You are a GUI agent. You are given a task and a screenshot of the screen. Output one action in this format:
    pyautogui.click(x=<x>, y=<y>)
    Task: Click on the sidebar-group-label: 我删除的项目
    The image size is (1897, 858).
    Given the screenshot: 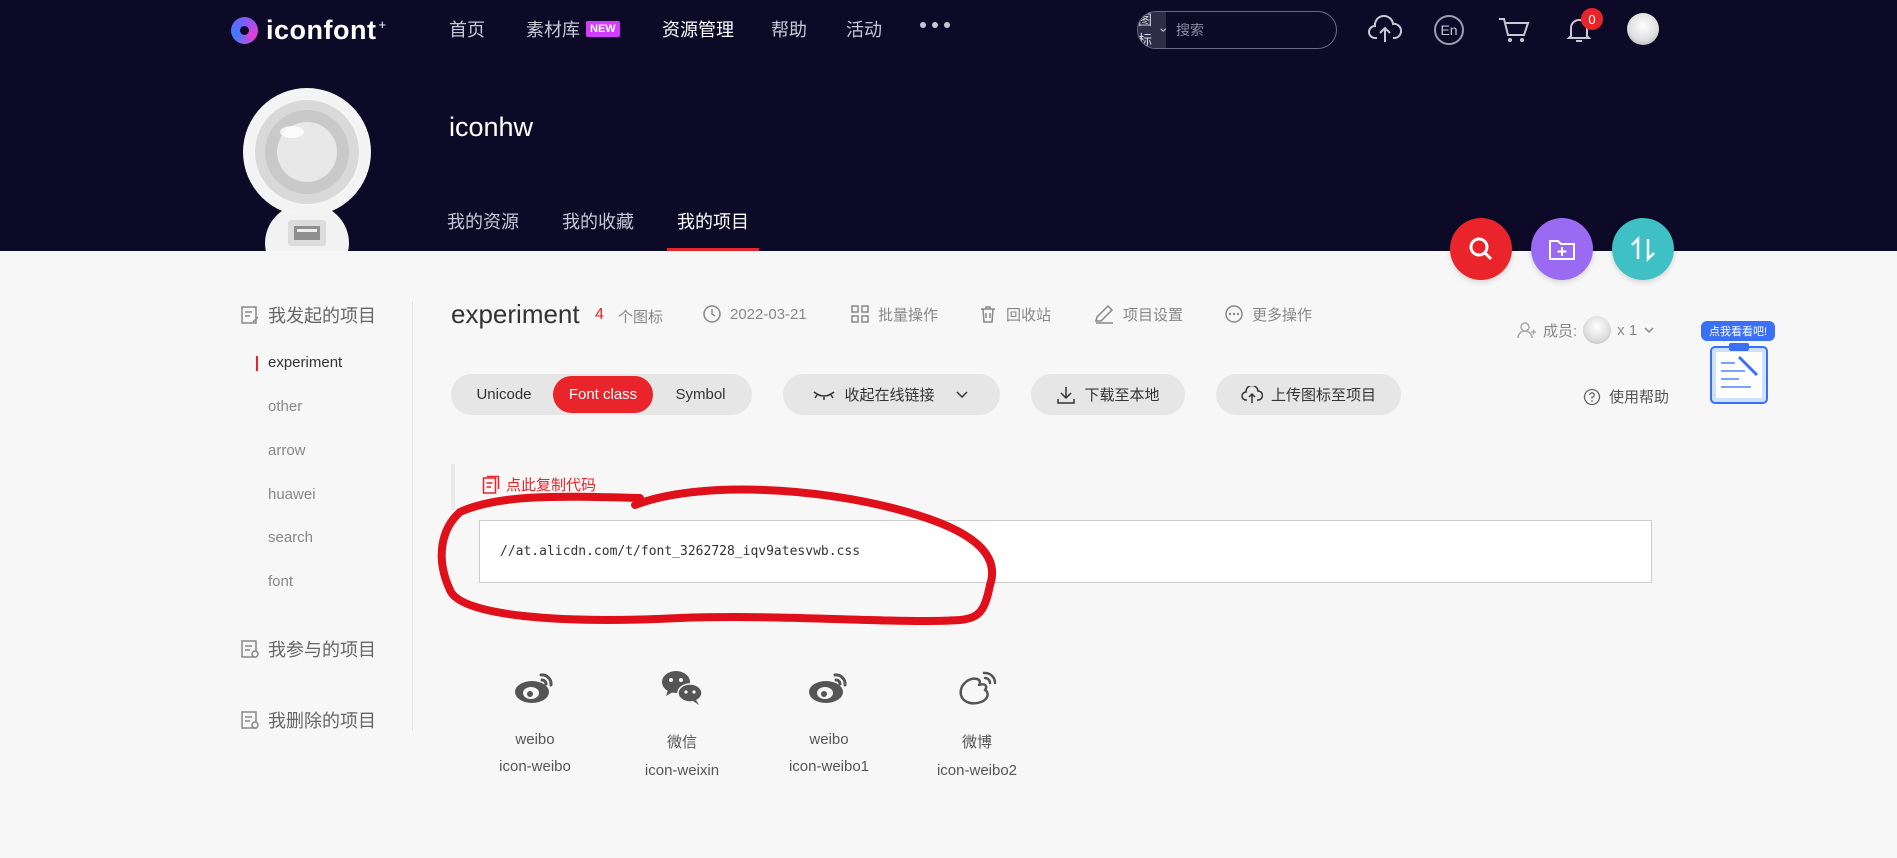 What is the action you would take?
    pyautogui.click(x=322, y=721)
    